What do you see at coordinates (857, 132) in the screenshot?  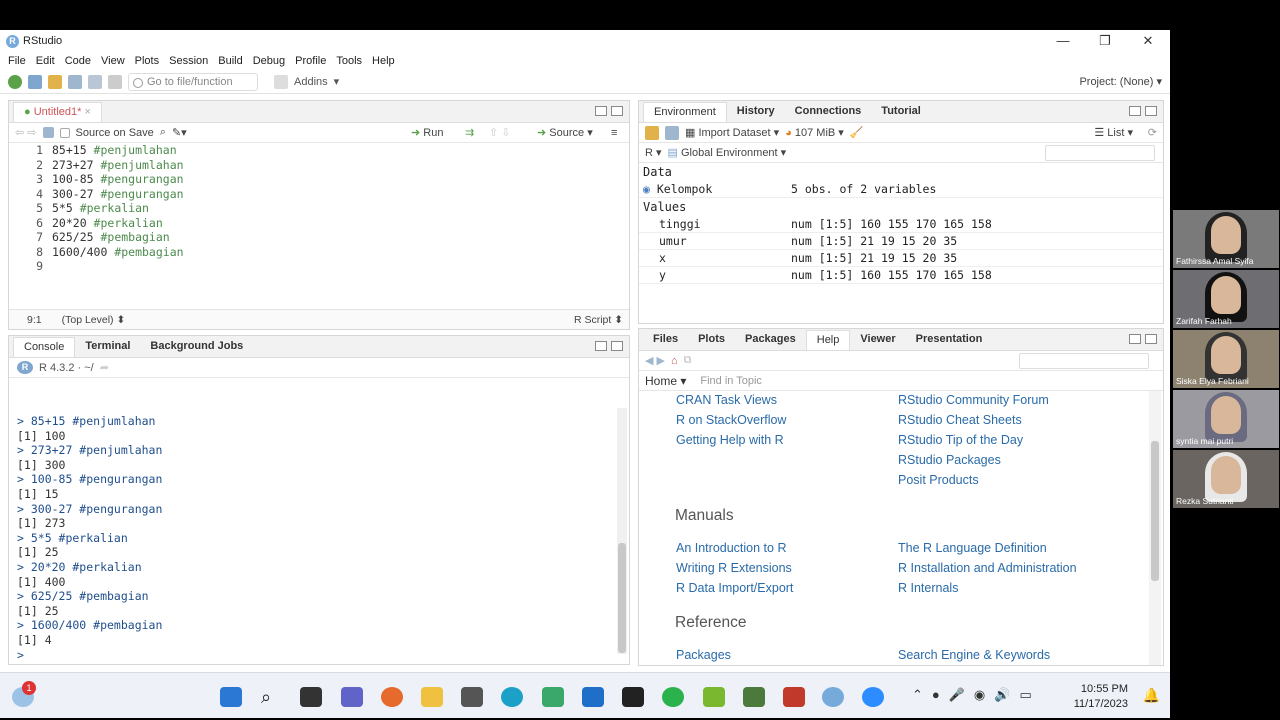 I see `broom-icon: 🧹` at bounding box center [857, 132].